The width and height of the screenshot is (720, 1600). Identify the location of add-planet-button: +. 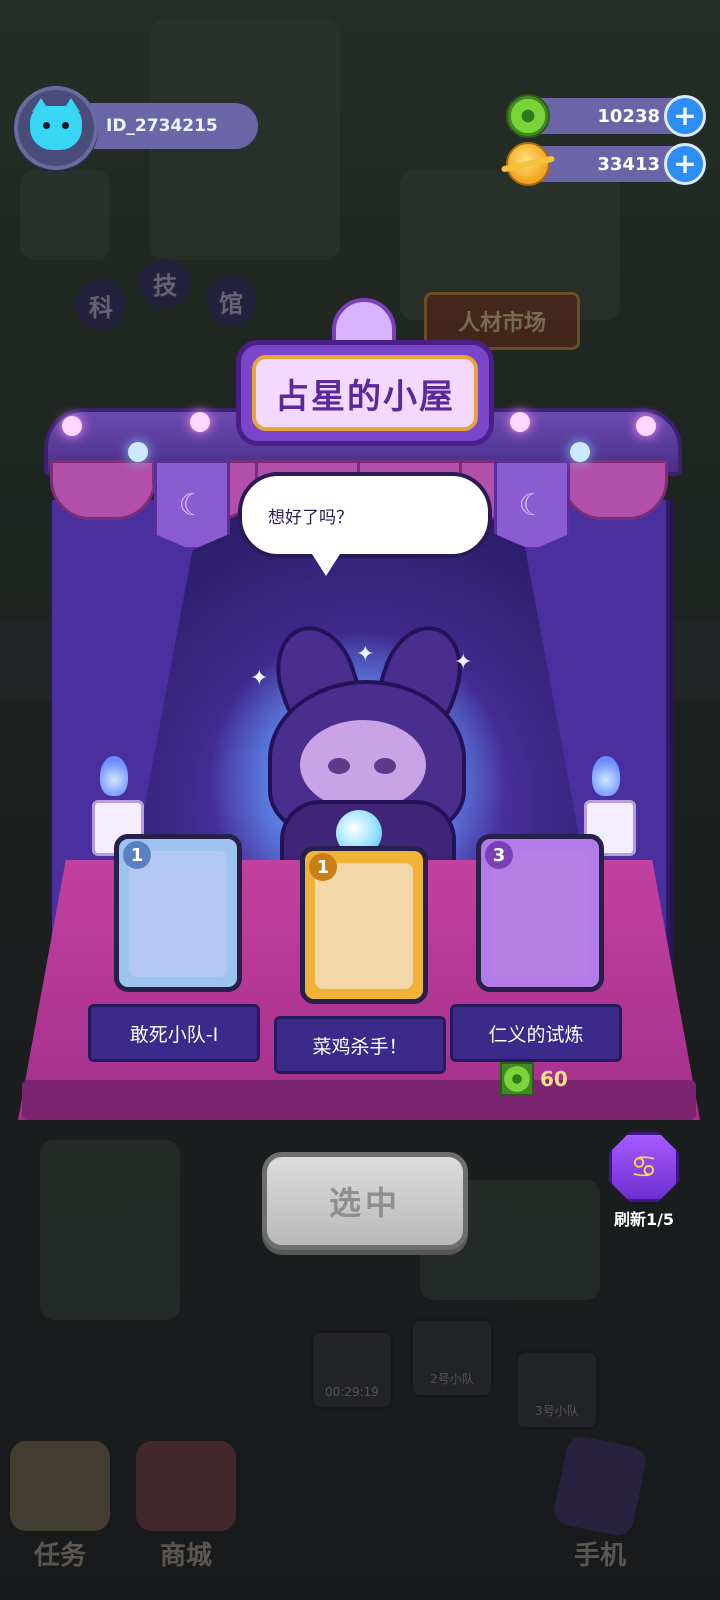
(685, 164).